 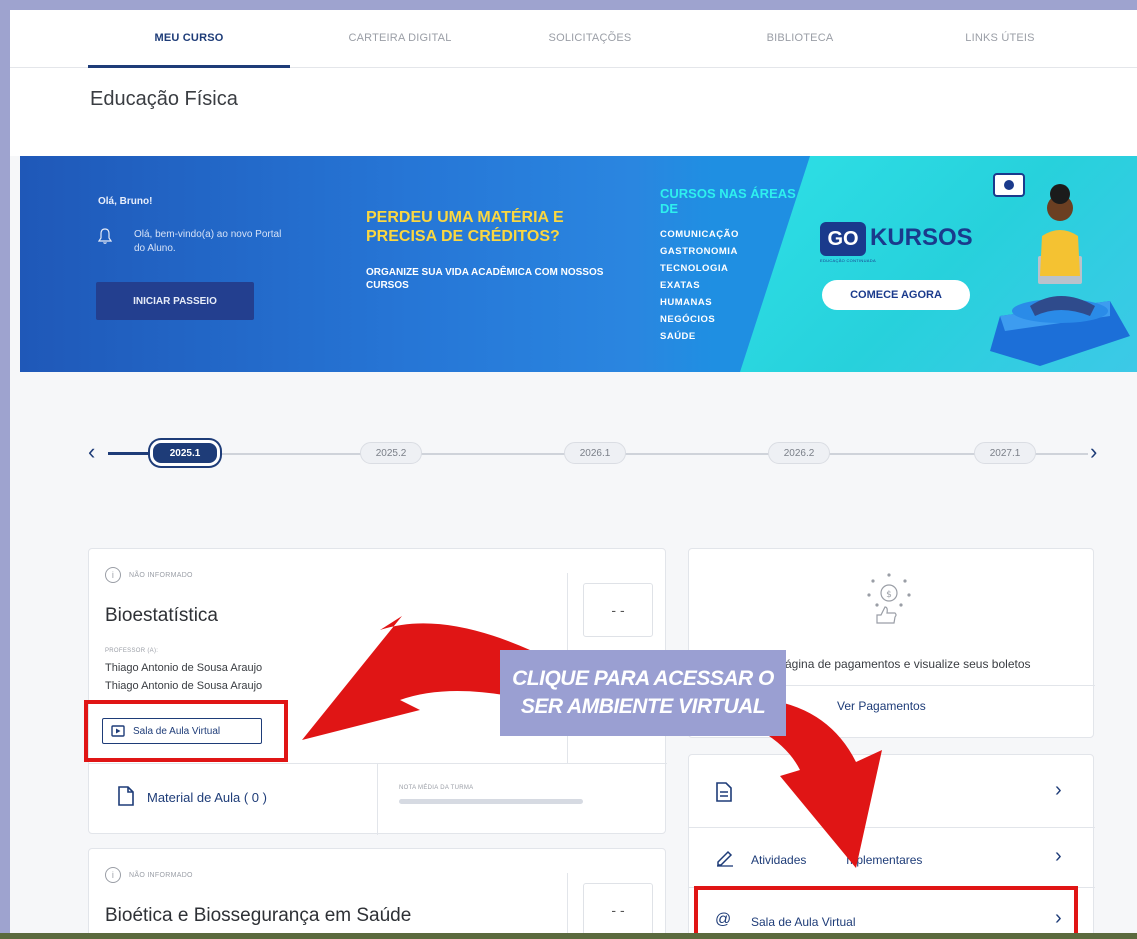 What do you see at coordinates (416, 678) in the screenshot?
I see `arrow-left-shape` at bounding box center [416, 678].